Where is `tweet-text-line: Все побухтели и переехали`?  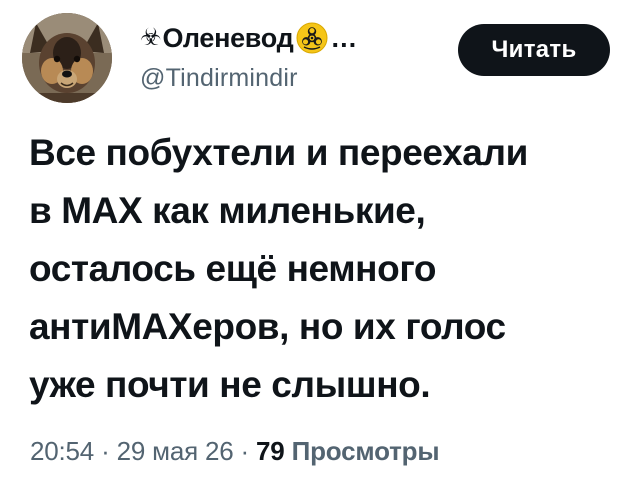
tweet-text-line: Все побухтели и переехали is located at coordinates (278, 152).